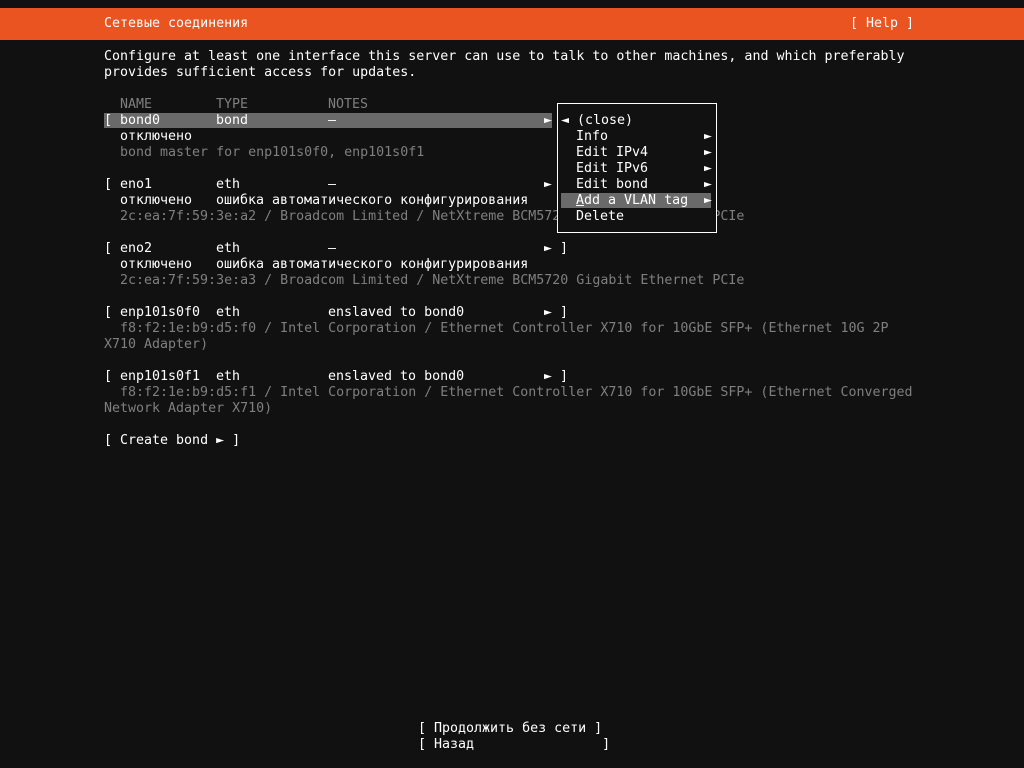 The height and width of the screenshot is (768, 1024). What do you see at coordinates (136, 104) in the screenshot?
I see `column-header-name: NAME` at bounding box center [136, 104].